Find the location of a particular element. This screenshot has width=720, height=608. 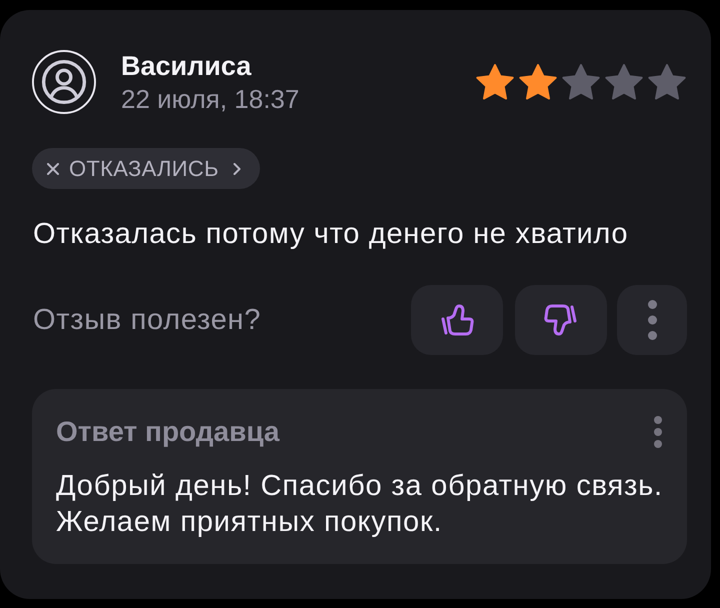

like-button is located at coordinates (457, 320).